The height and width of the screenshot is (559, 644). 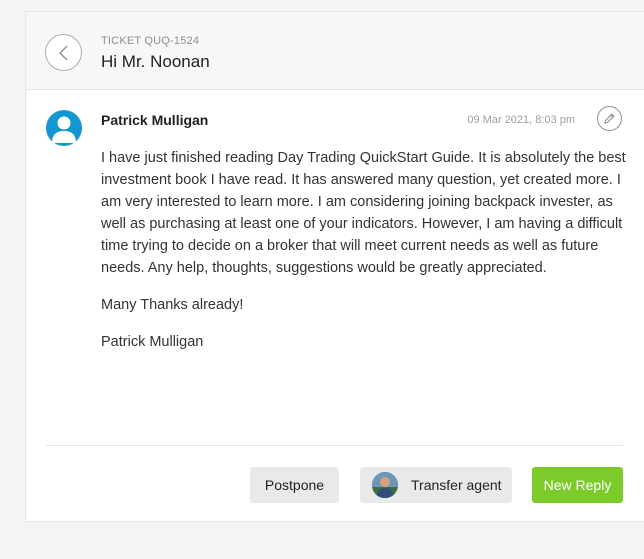 I want to click on new-reply-button: New Reply, so click(x=577, y=485).